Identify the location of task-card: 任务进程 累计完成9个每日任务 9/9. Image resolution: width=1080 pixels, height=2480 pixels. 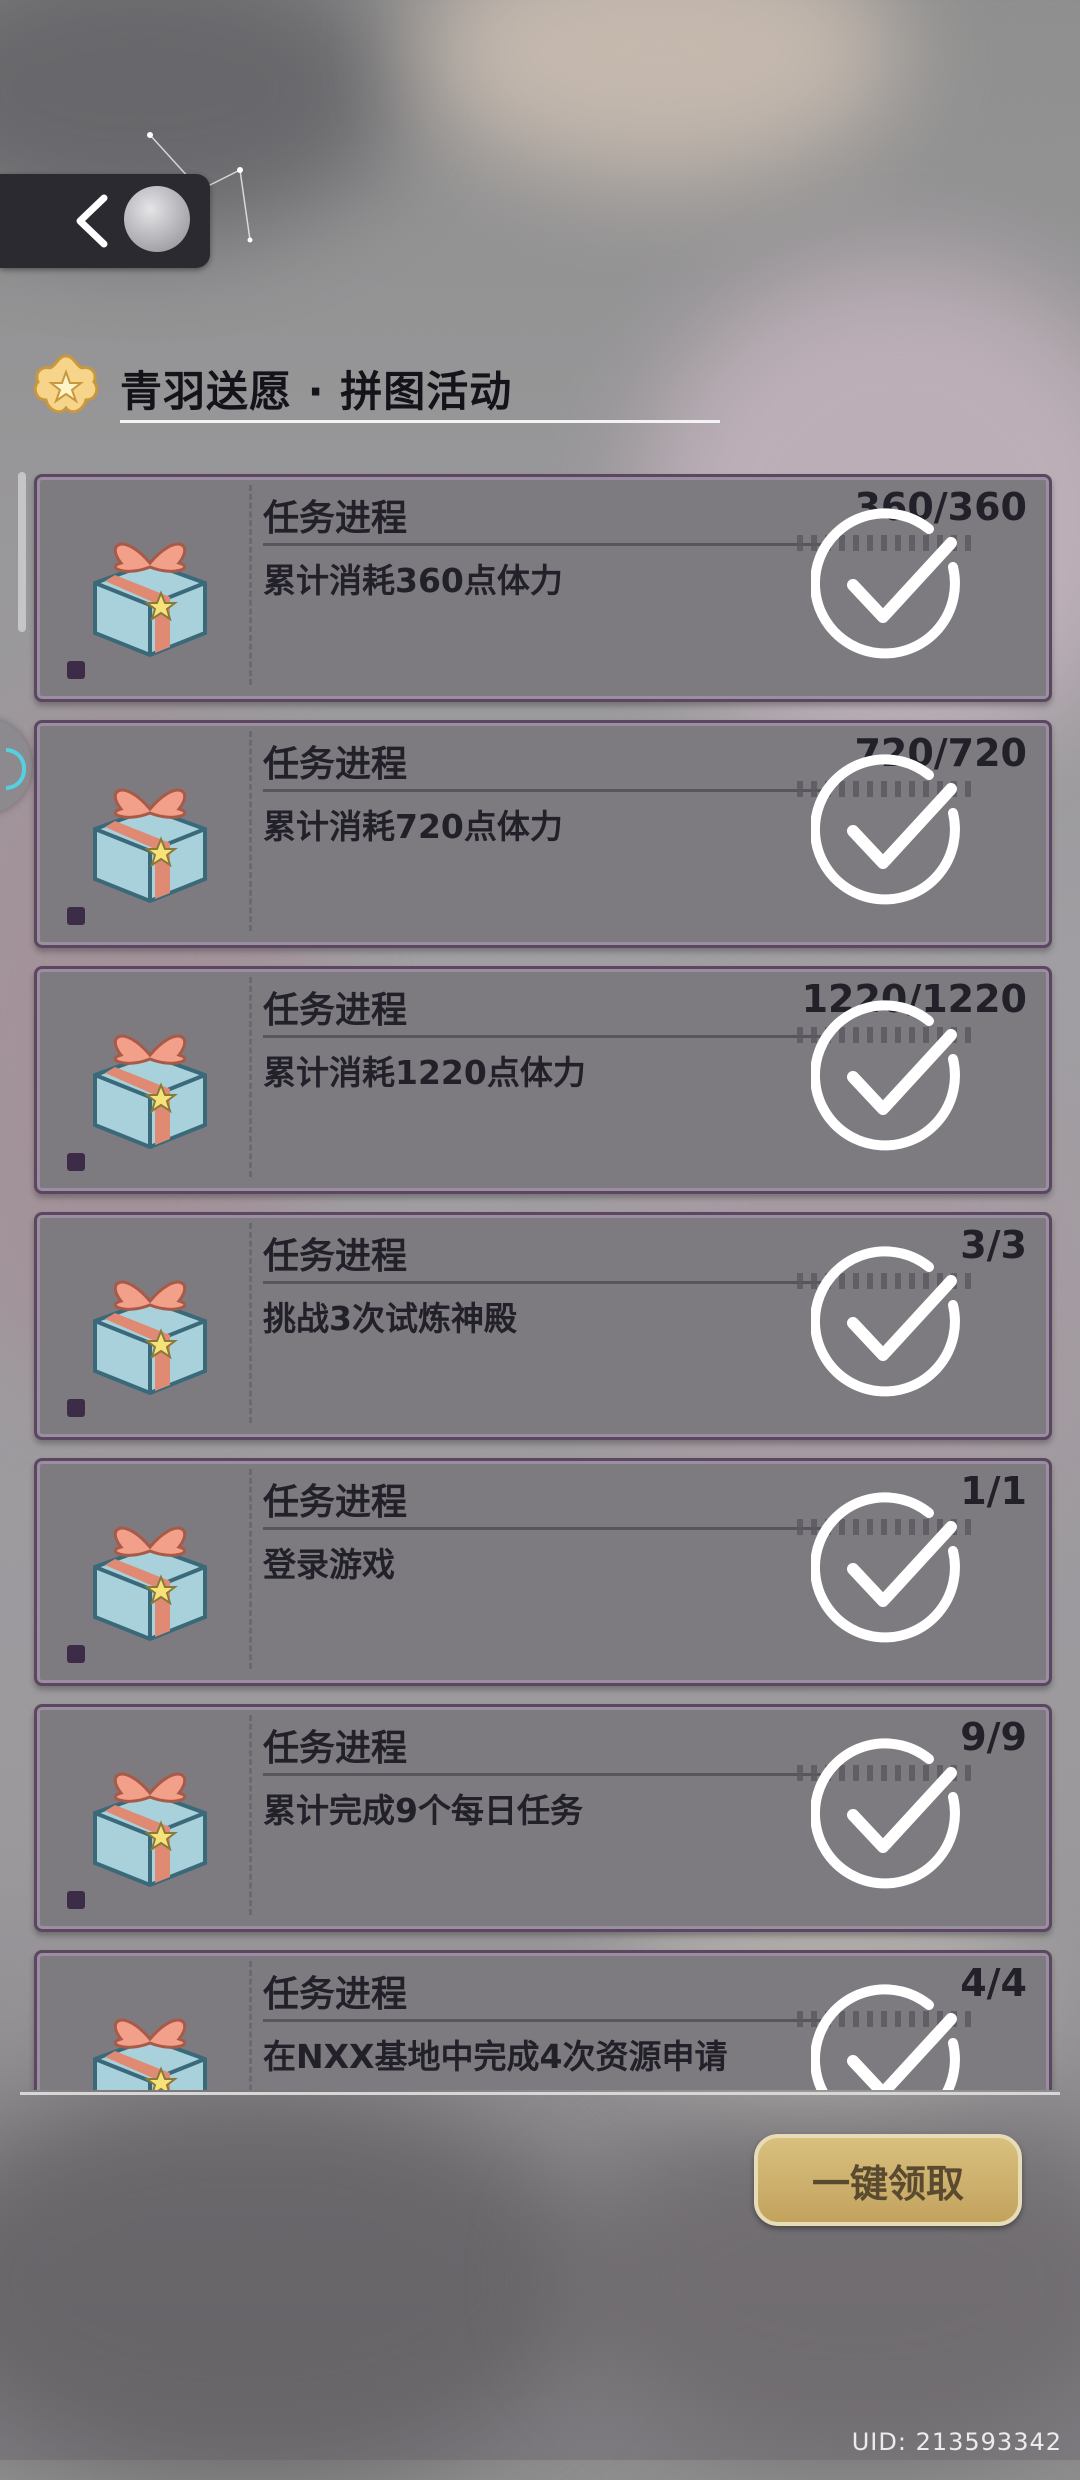
(543, 1818).